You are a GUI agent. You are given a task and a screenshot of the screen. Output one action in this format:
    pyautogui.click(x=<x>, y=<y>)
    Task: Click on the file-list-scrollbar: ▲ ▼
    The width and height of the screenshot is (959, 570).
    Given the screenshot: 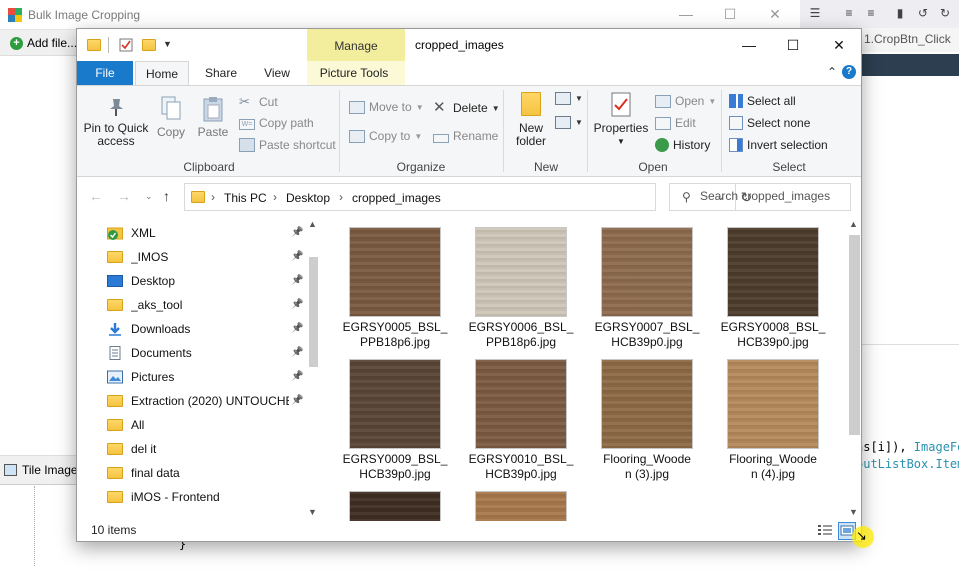 What is the action you would take?
    pyautogui.click(x=854, y=368)
    